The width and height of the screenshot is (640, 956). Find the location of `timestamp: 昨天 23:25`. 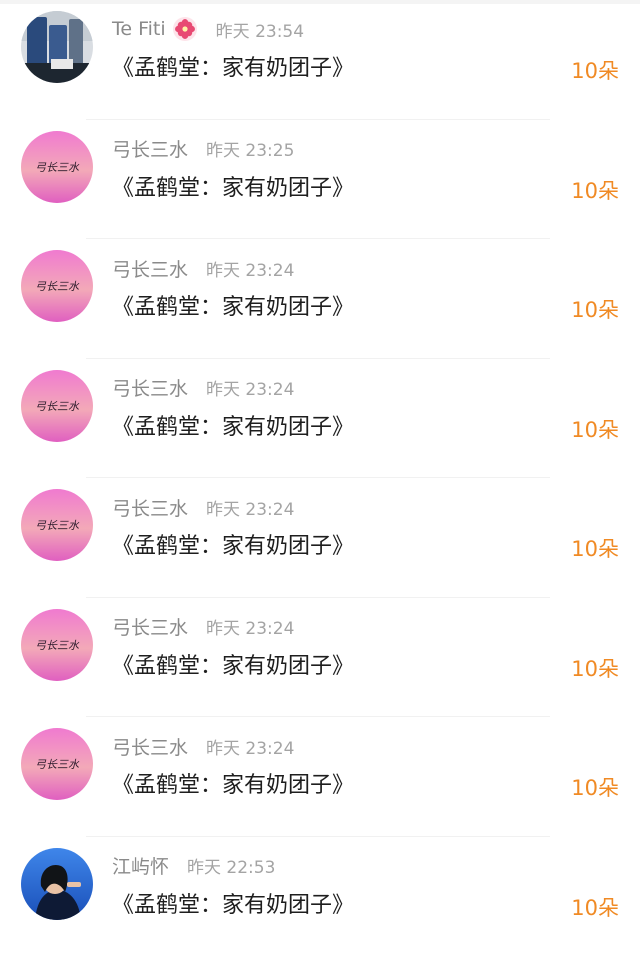

timestamp: 昨天 23:25 is located at coordinates (250, 148).